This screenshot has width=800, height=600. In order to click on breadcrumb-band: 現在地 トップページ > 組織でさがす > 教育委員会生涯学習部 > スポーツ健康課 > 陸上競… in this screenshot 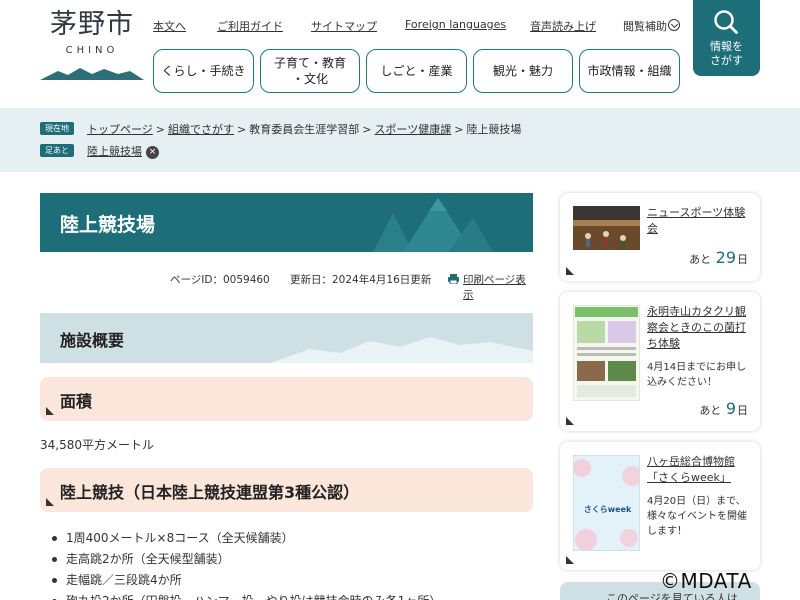, I will do `click(400, 140)`.